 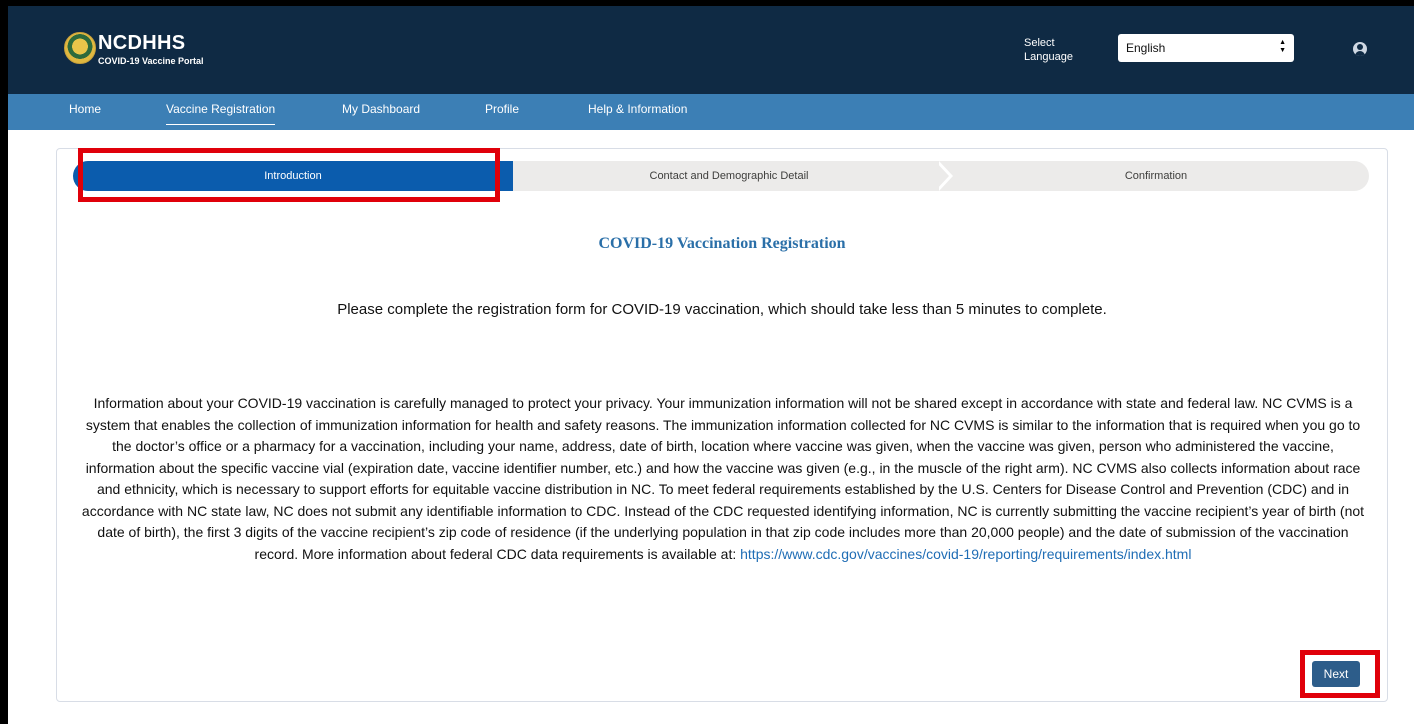 I want to click on step-confirmation: Confirmation, so click(x=1152, y=176).